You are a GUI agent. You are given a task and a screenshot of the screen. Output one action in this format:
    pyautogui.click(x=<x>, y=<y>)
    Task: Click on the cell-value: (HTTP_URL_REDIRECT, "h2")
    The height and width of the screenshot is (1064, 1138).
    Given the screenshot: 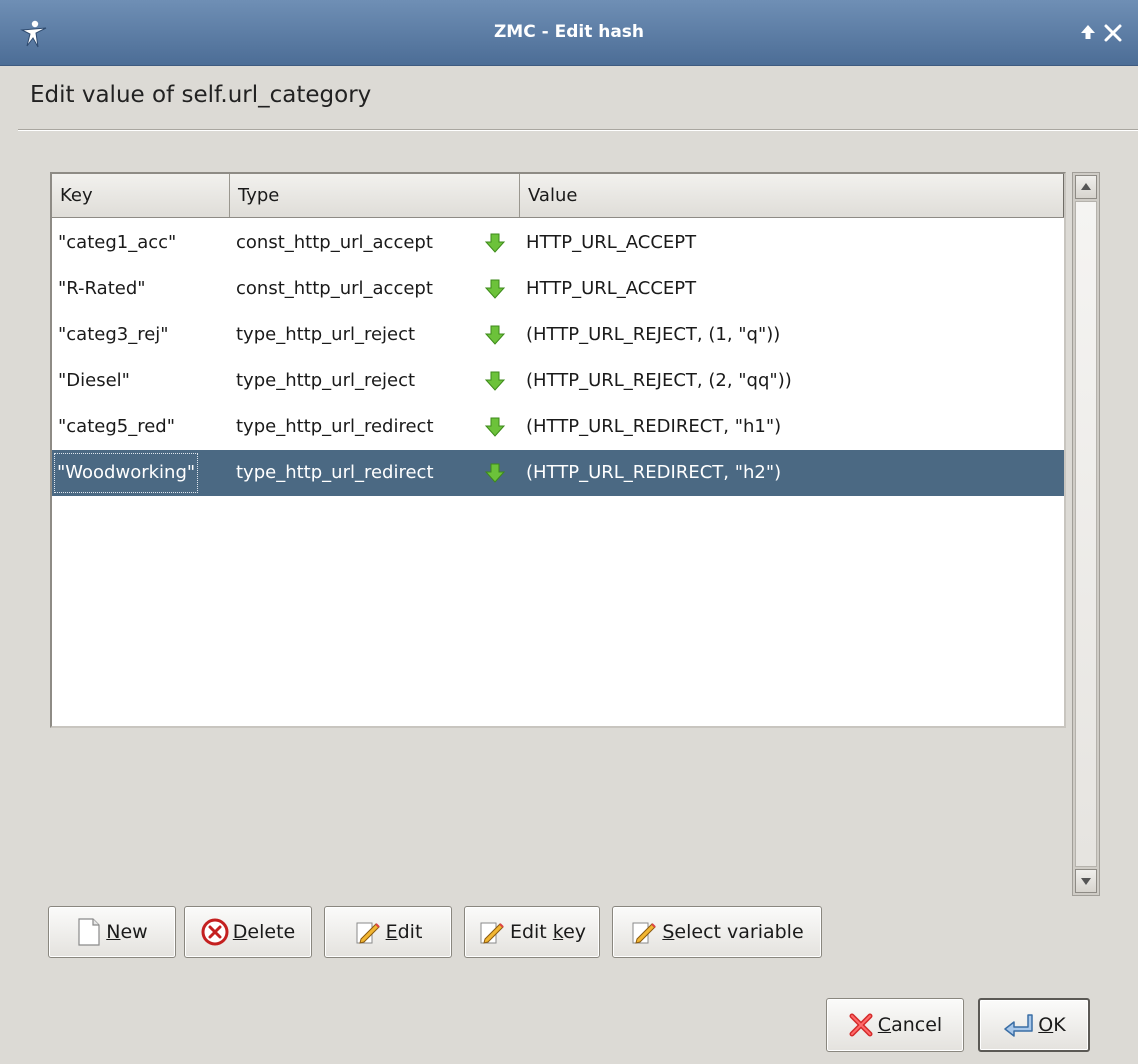 What is the action you would take?
    pyautogui.click(x=654, y=472)
    